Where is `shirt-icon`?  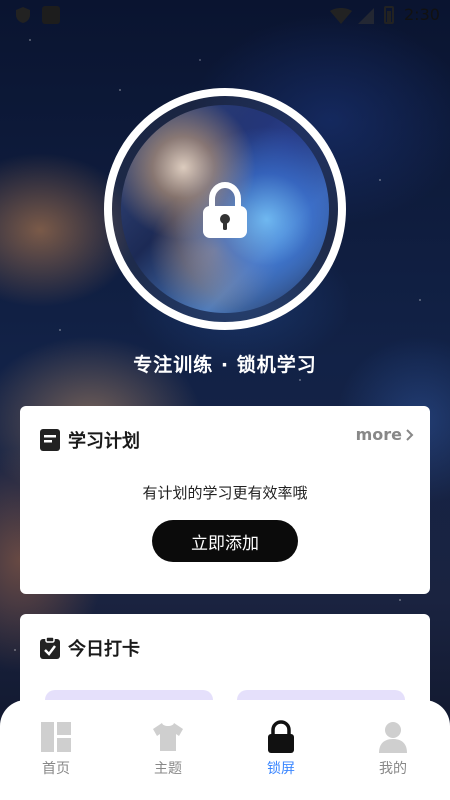 shirt-icon is located at coordinates (168, 737).